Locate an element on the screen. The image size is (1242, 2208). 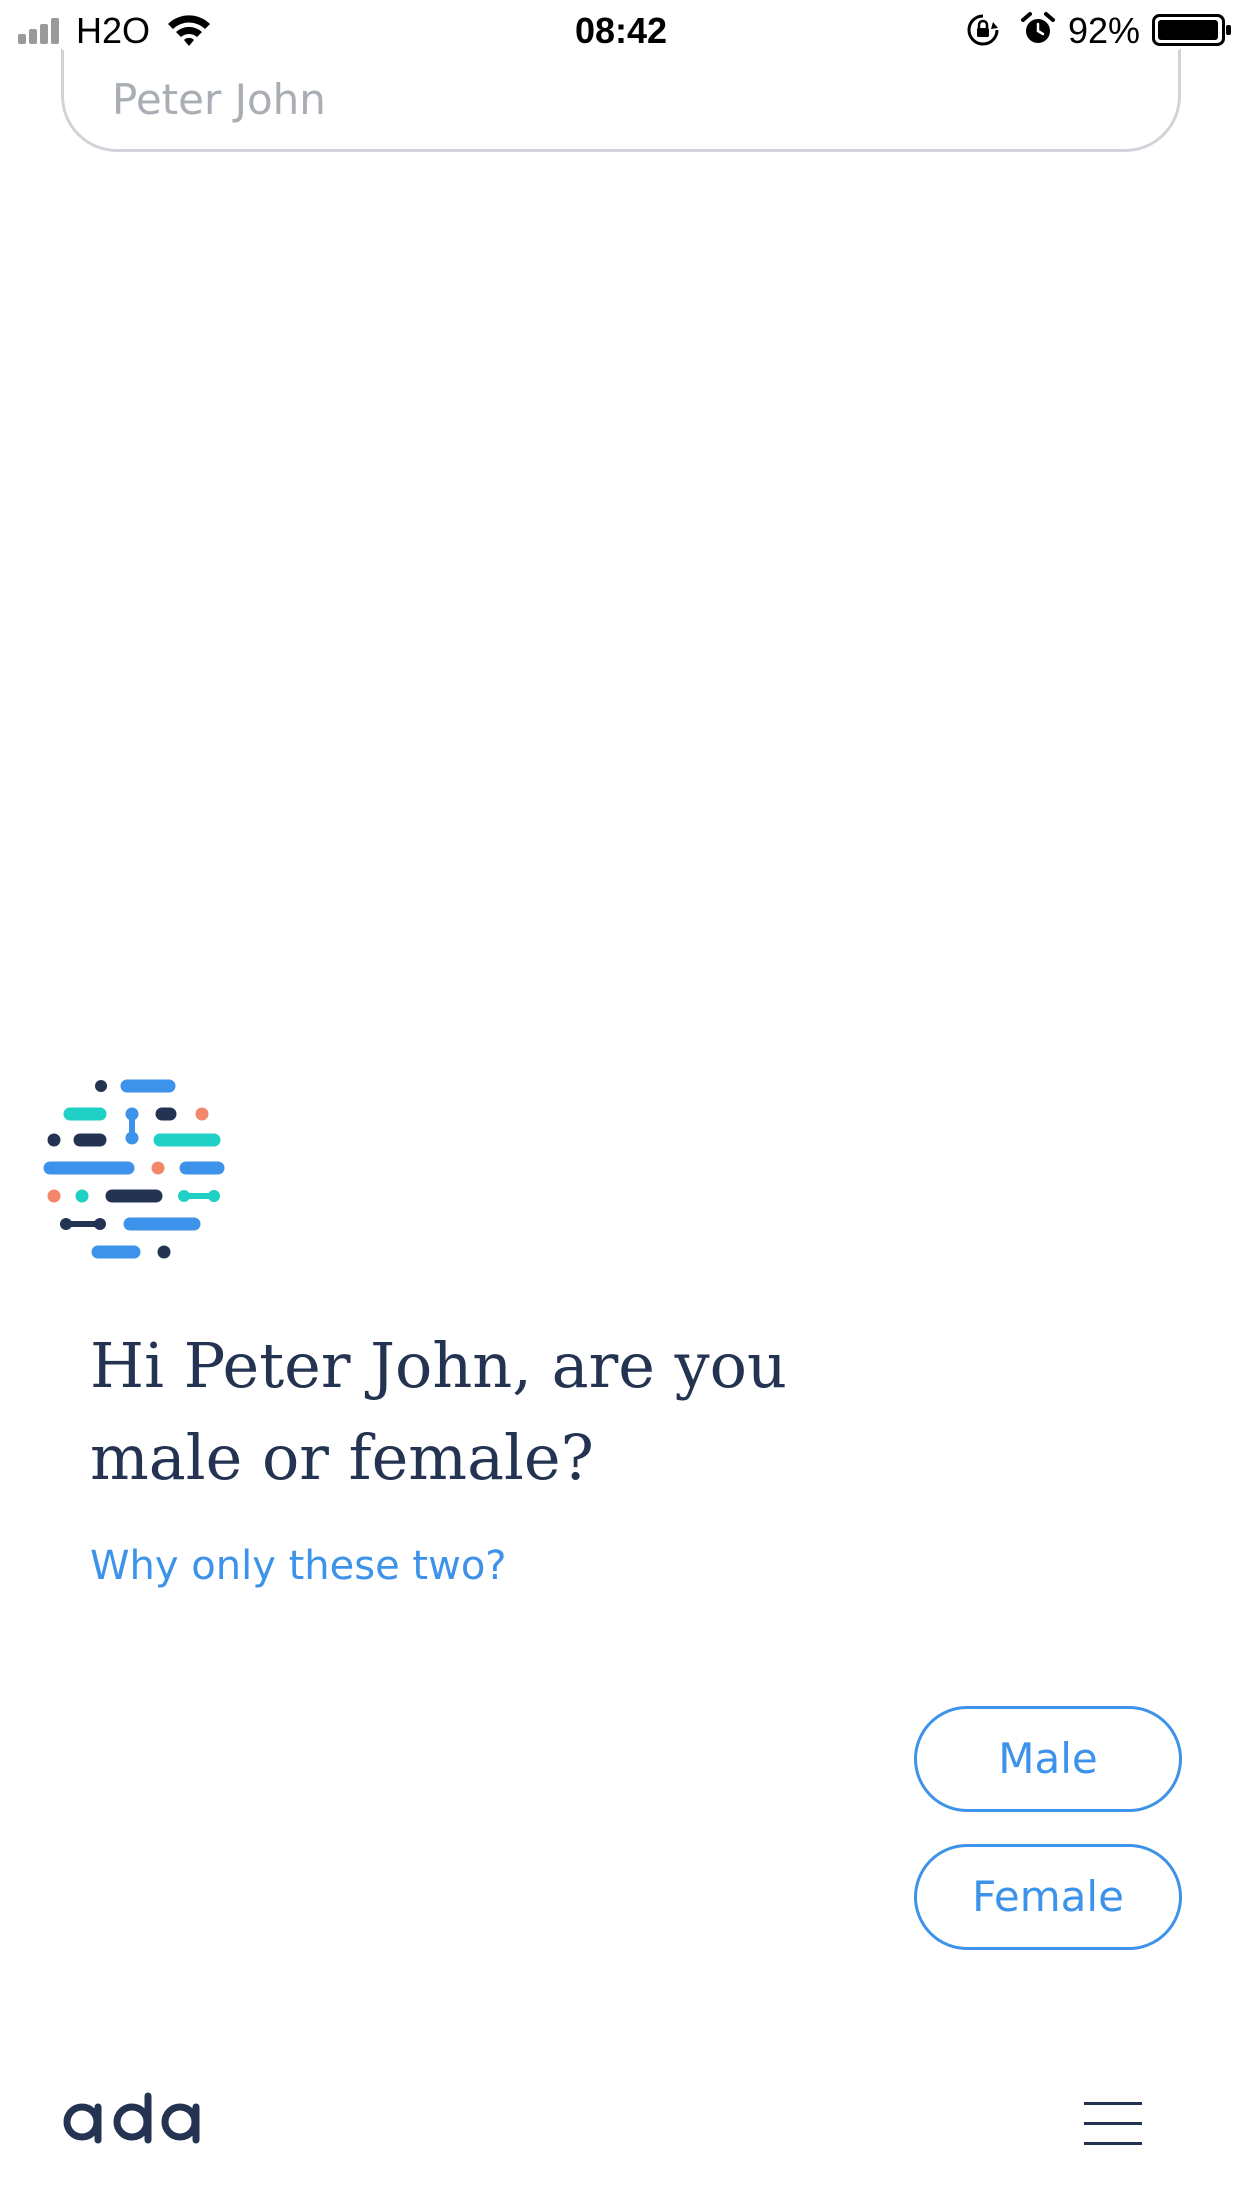
ada-logo is located at coordinates (131, 2118).